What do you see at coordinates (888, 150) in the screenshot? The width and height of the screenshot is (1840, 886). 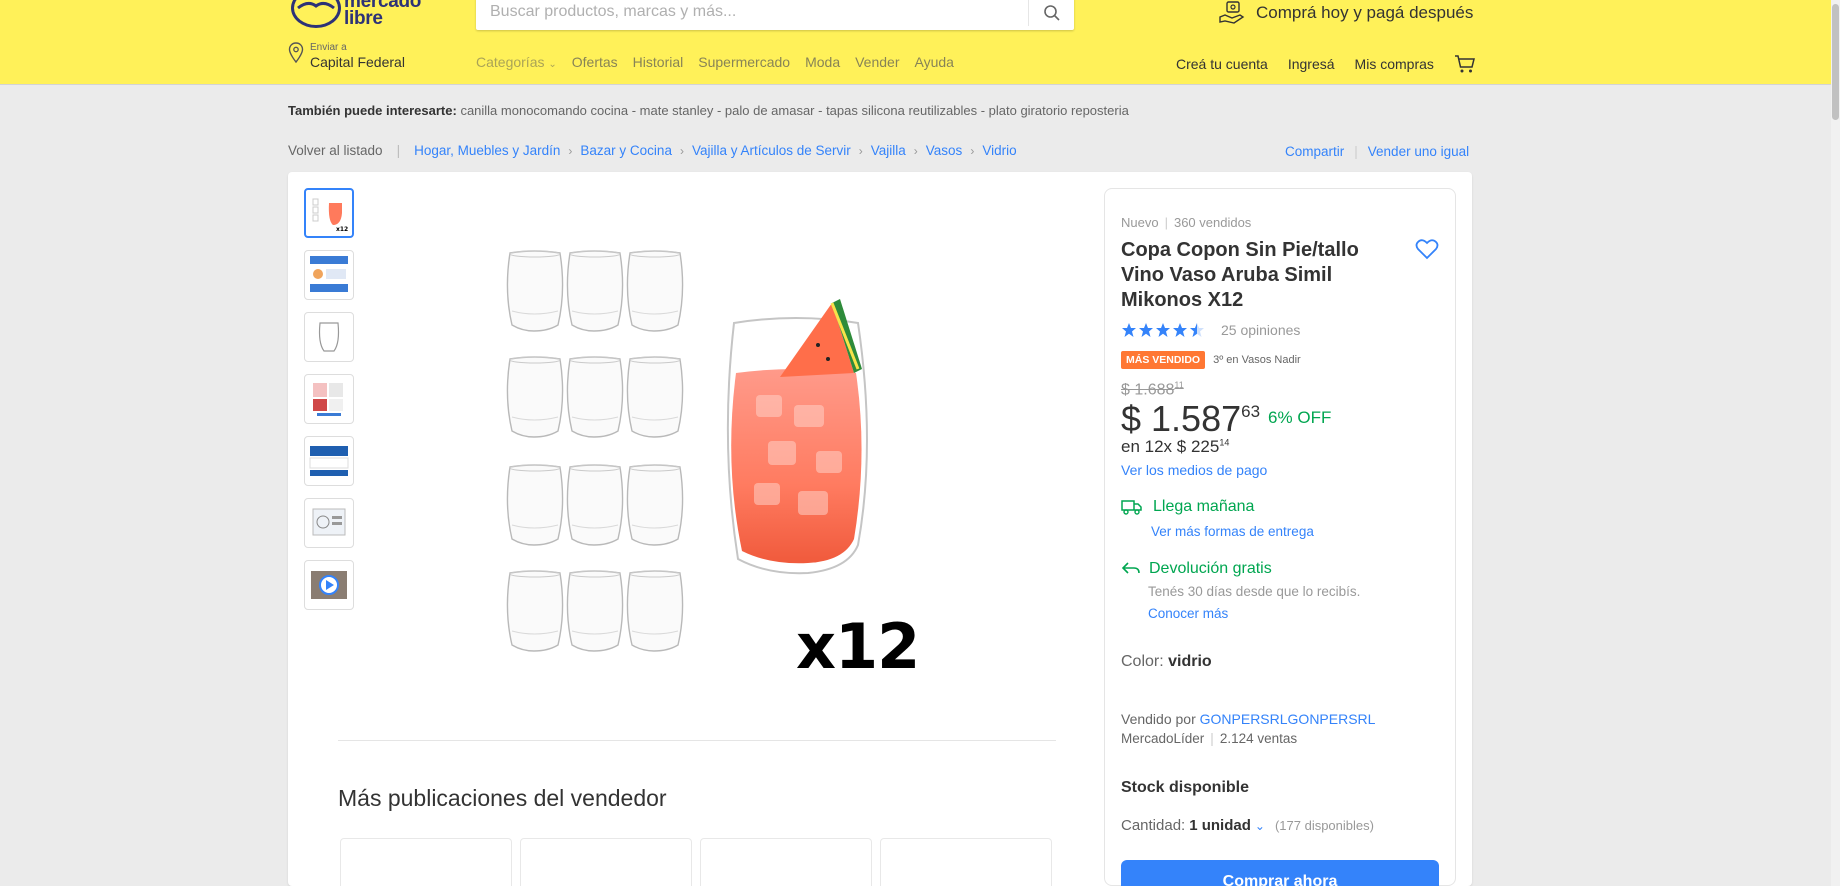 I see `breadcrumb-item: Vajilla` at bounding box center [888, 150].